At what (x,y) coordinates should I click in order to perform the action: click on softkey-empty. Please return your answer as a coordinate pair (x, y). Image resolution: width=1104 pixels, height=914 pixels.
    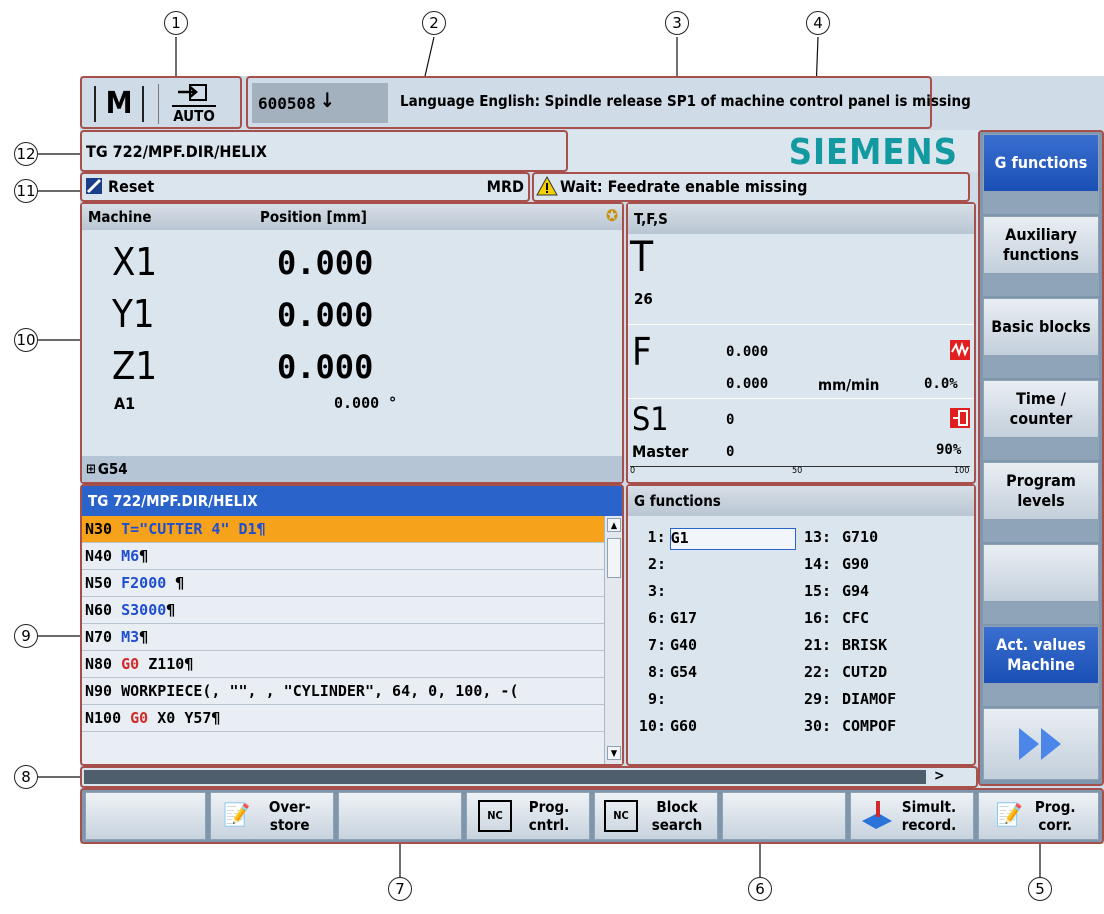
    Looking at the image, I should click on (1041, 573).